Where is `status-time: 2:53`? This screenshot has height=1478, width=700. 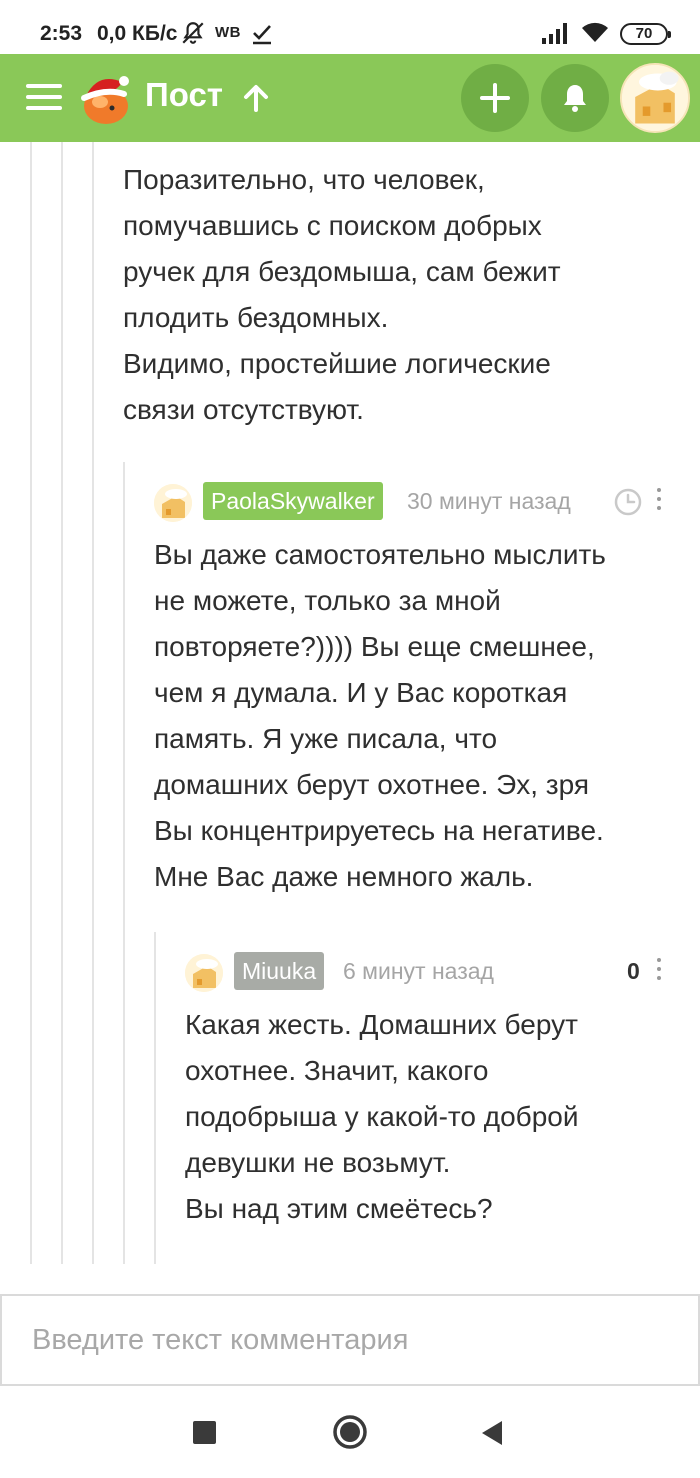
status-time: 2:53 is located at coordinates (61, 33).